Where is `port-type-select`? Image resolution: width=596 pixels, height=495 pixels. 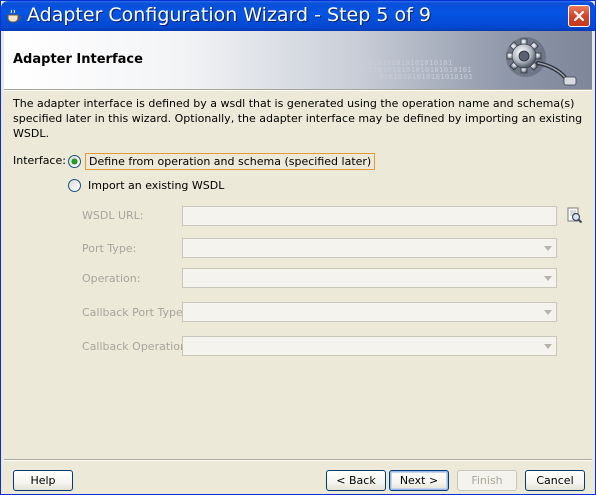
port-type-select is located at coordinates (369, 248).